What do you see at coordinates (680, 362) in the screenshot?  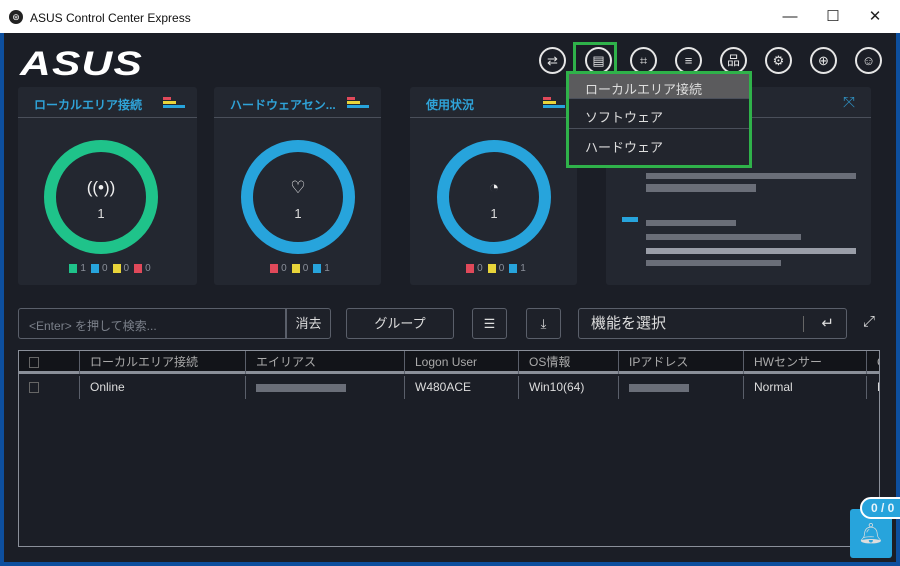 I see `column-header: IPアドレス` at bounding box center [680, 362].